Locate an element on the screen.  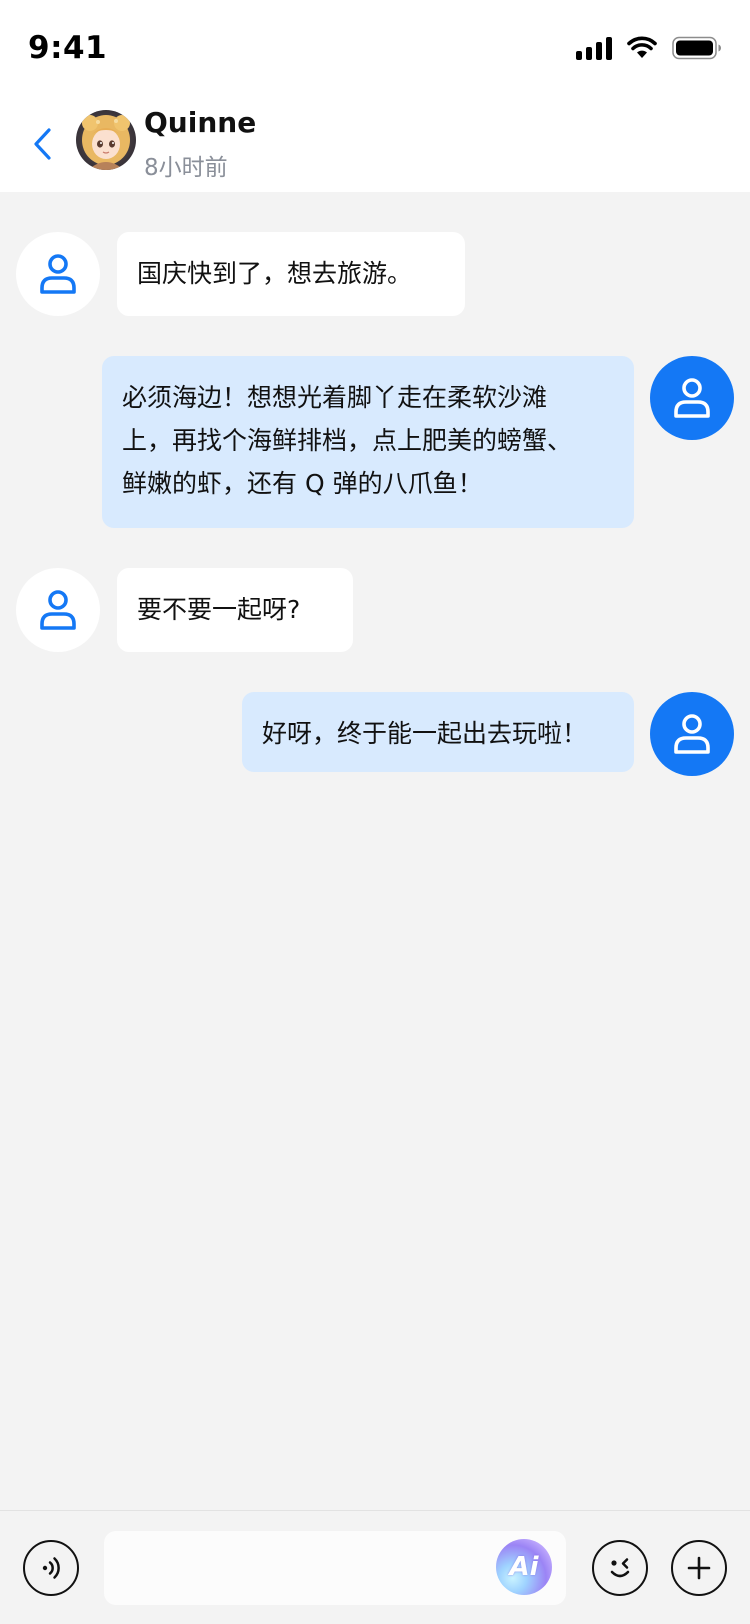
last-seen-status: 8小时前 is located at coordinates (186, 168).